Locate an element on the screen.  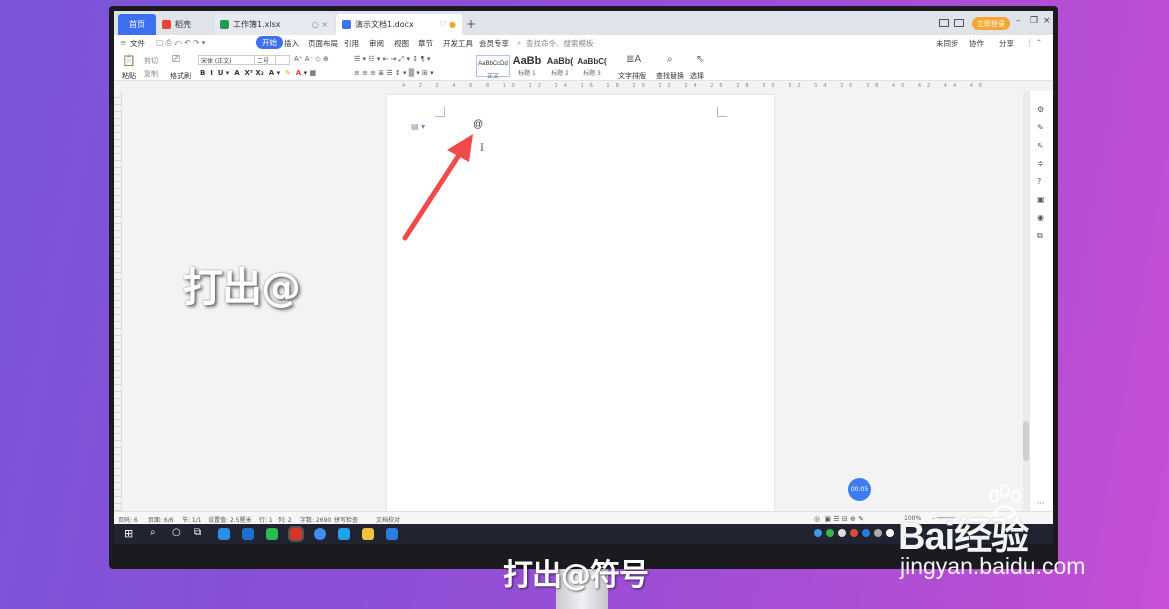
find-replace-button: 查找替换 is located at coordinates (670, 76).